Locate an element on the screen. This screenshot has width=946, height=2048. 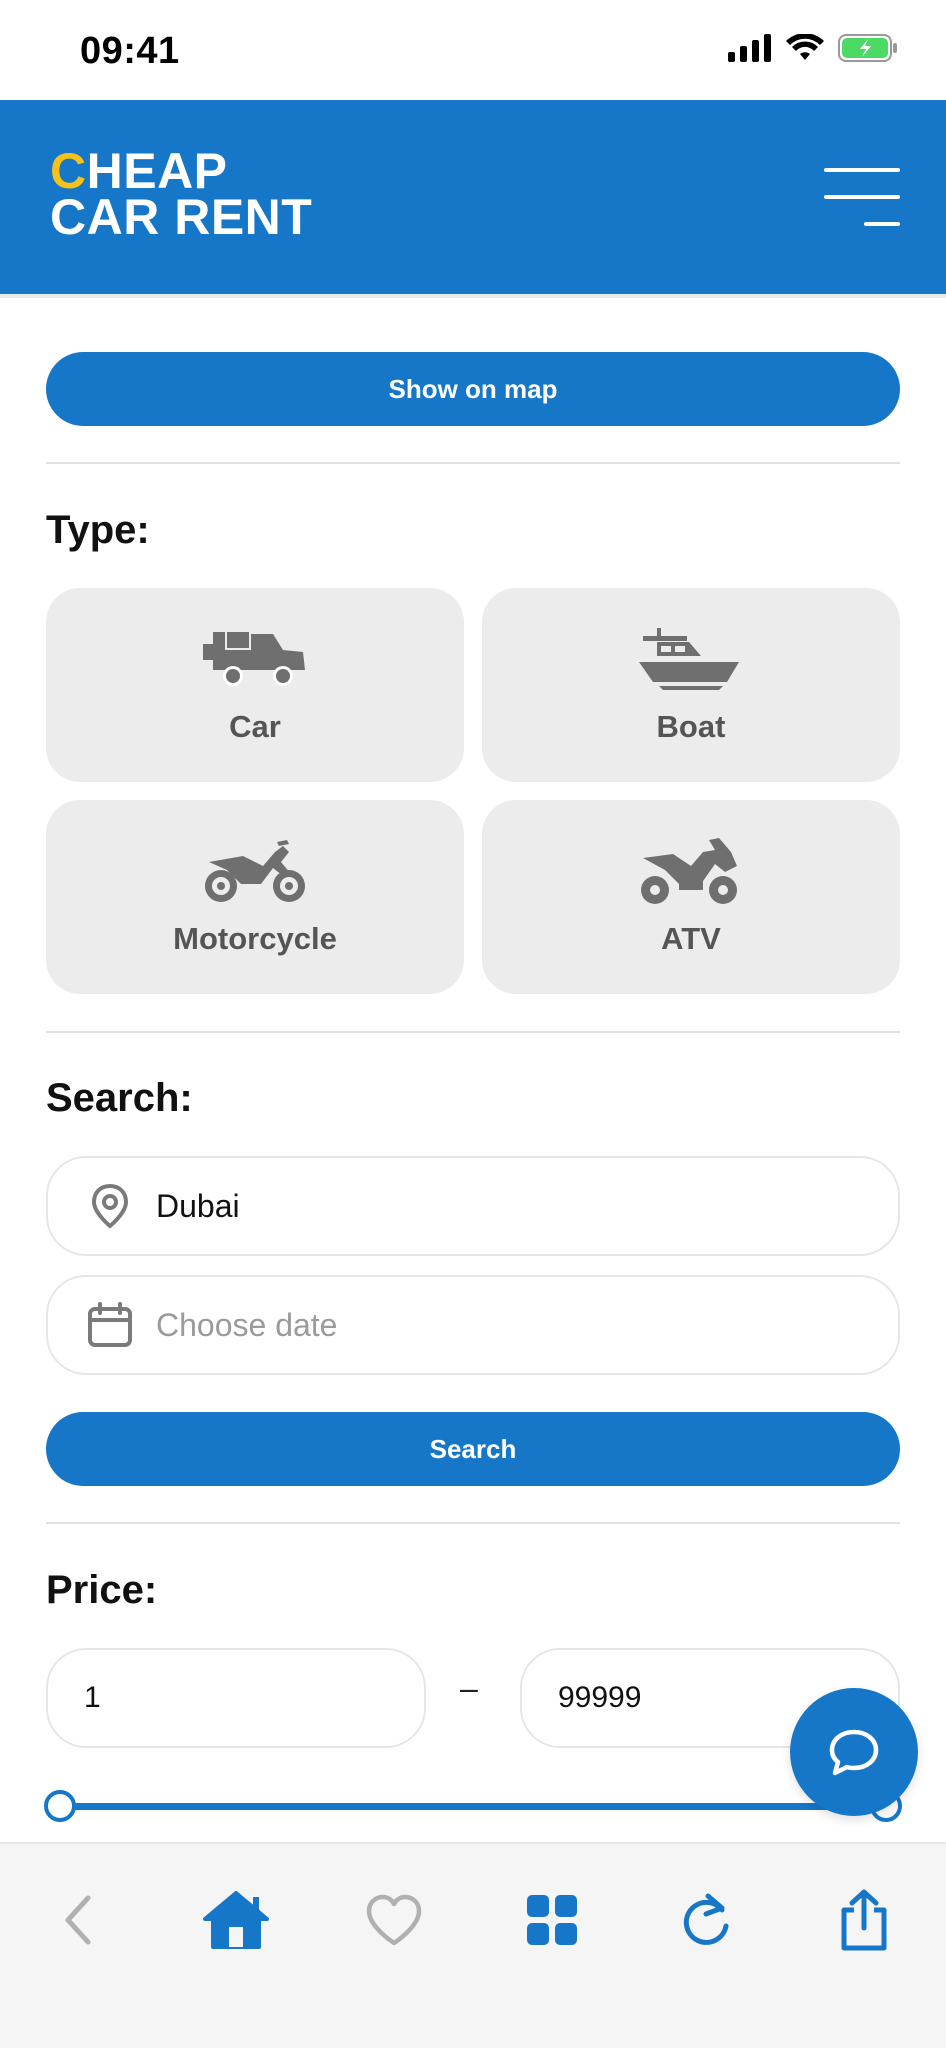
status-bar: 09:41 is located at coordinates (473, 50).